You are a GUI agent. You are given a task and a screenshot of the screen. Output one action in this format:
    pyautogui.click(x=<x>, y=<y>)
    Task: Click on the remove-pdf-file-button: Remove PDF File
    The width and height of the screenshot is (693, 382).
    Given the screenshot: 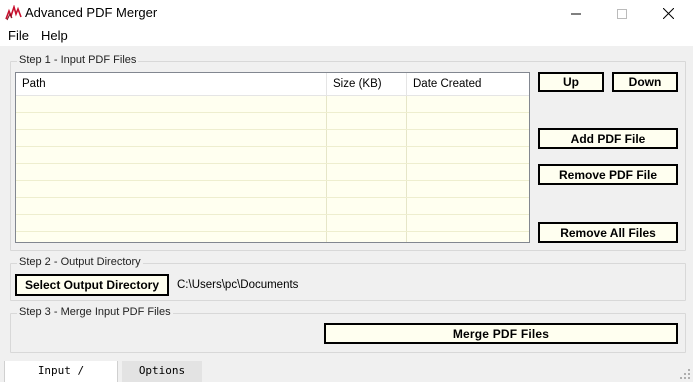 What is the action you would take?
    pyautogui.click(x=608, y=174)
    